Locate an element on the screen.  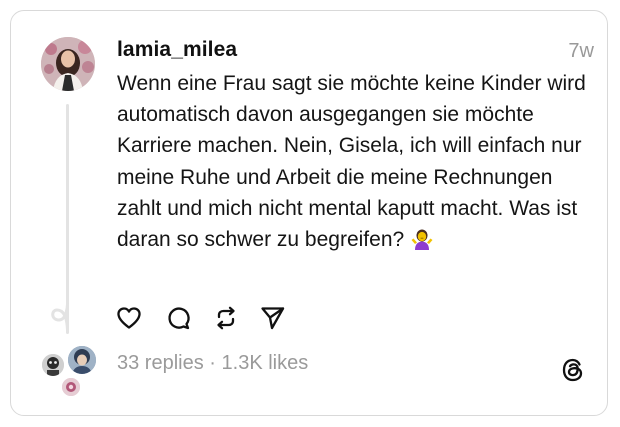
repost-arrows-icon is located at coordinates (226, 318).